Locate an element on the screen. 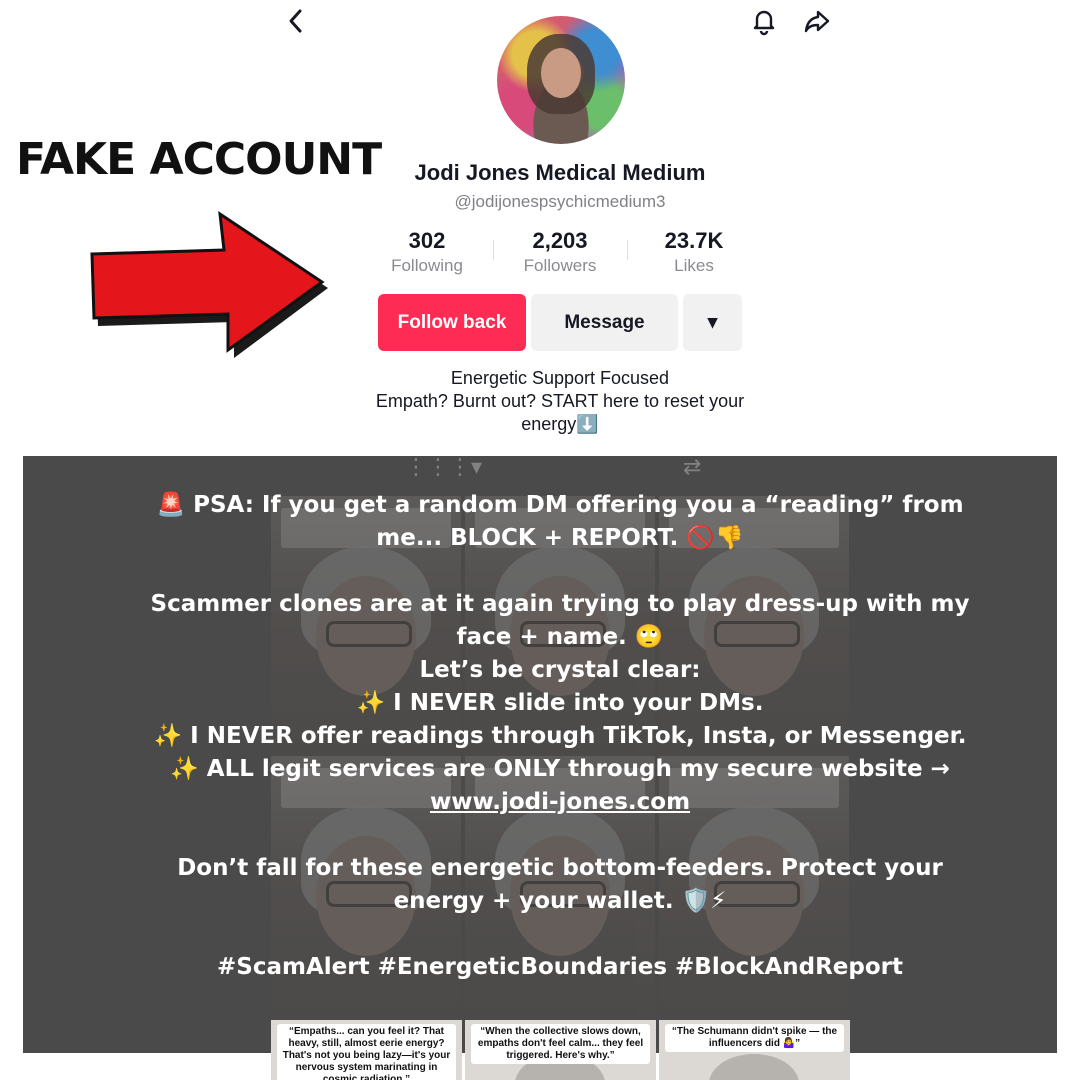 The image size is (1080, 1080). notifications-button is located at coordinates (764, 21).